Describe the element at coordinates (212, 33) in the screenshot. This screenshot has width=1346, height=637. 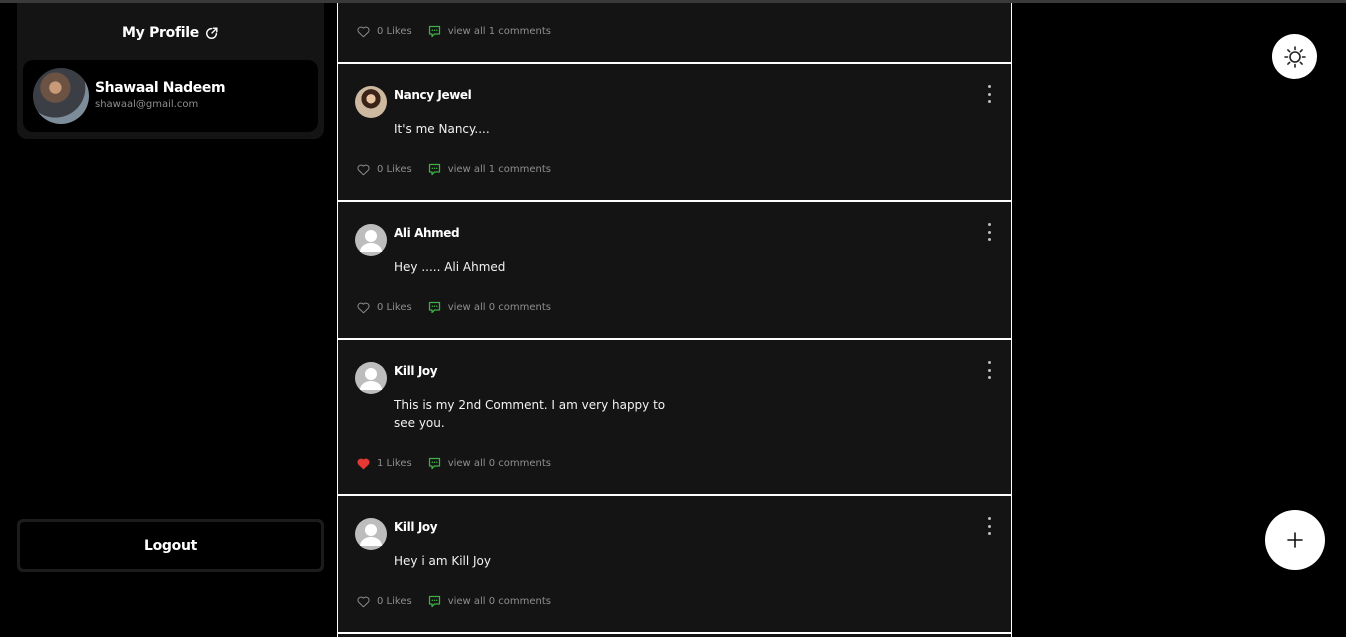
I see `external-link-icon` at that location.